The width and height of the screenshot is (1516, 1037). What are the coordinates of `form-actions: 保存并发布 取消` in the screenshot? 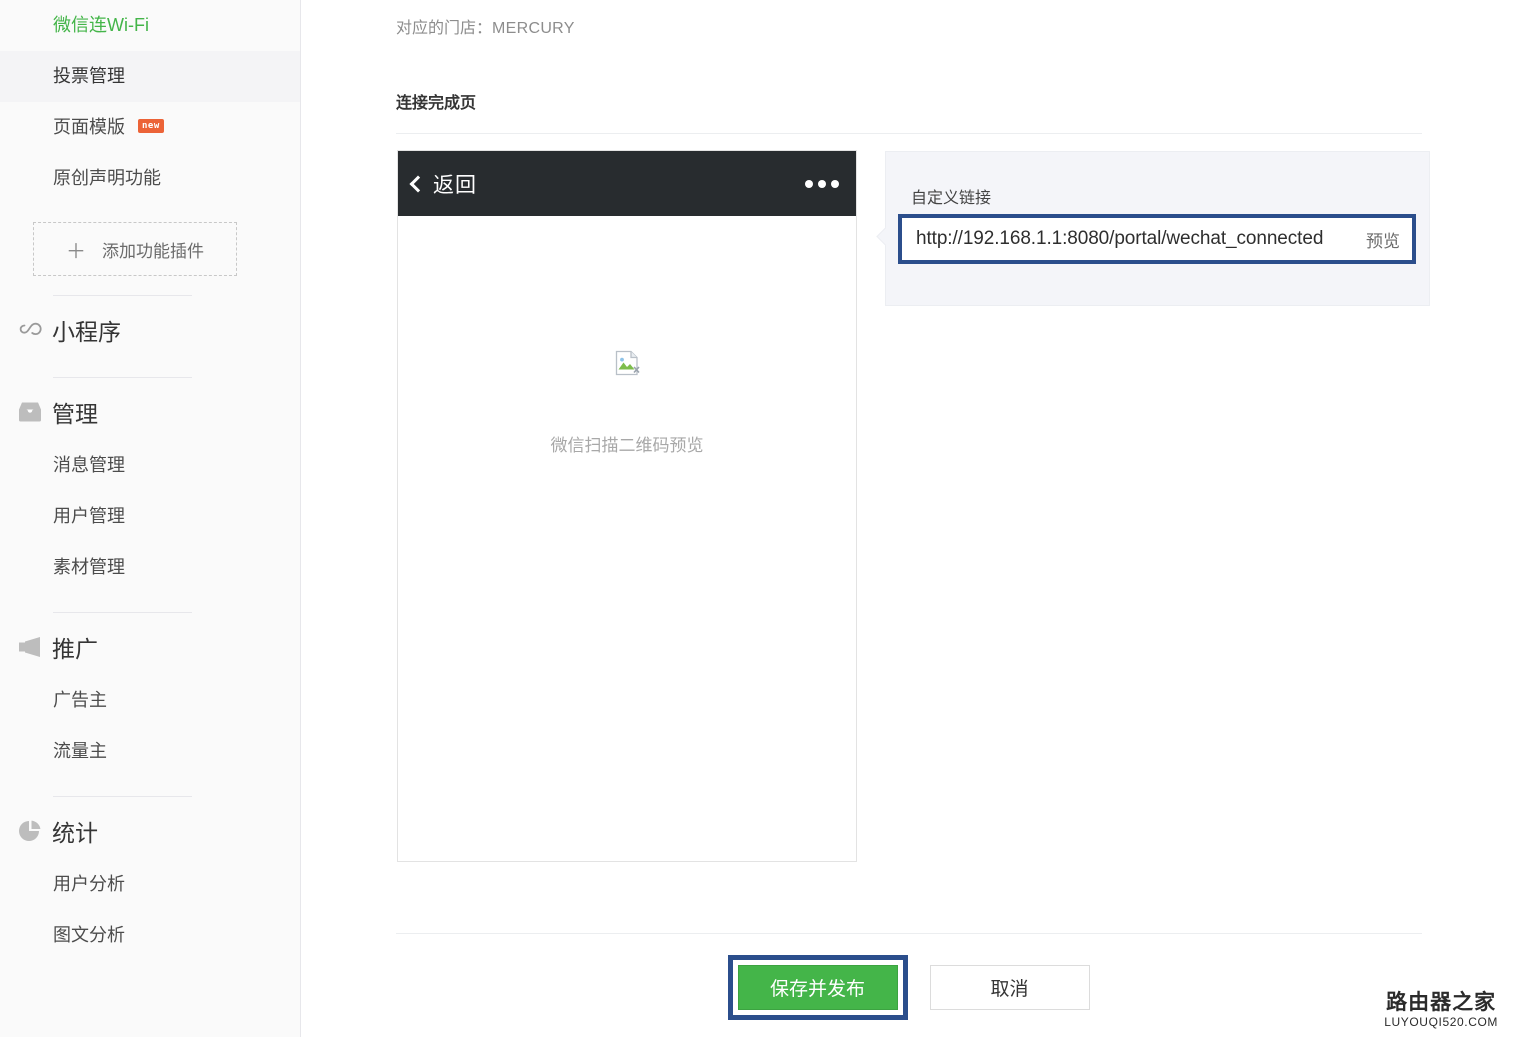 It's located at (908, 987).